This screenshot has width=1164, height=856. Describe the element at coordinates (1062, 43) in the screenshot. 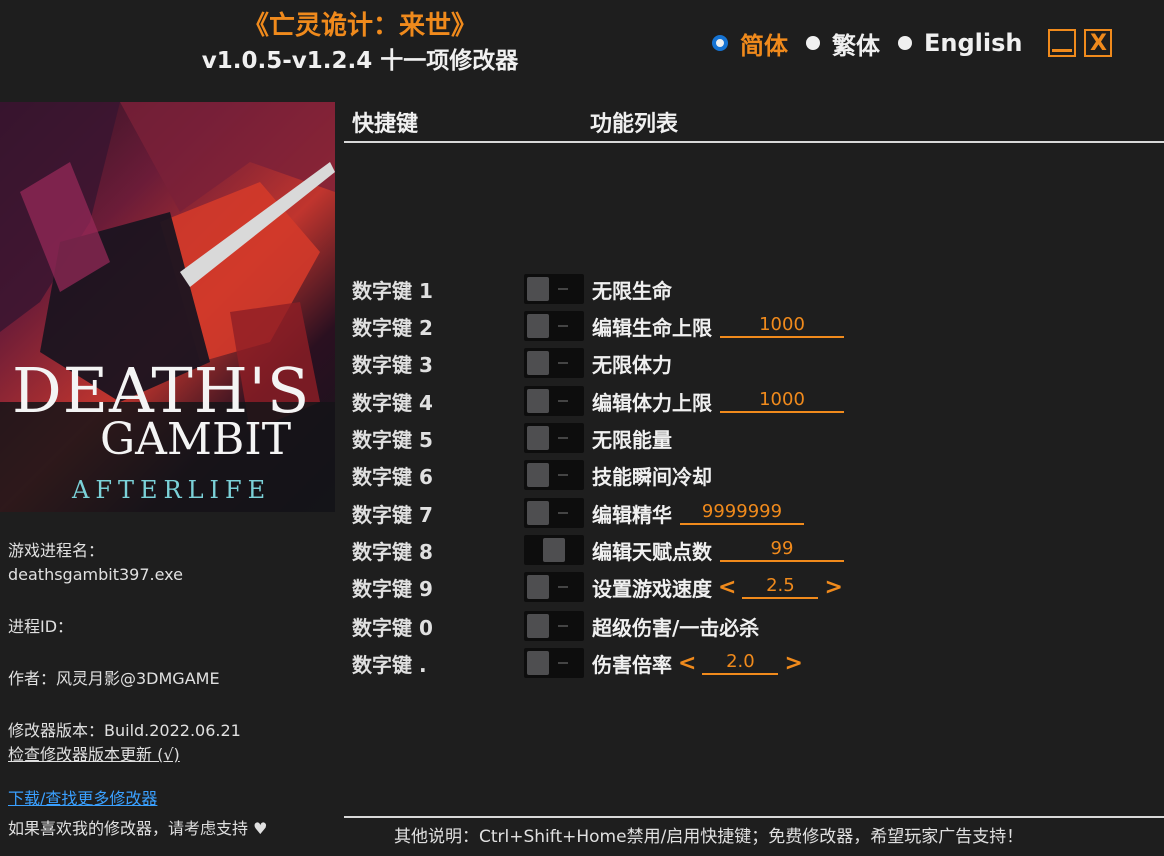

I see `minimize-button` at that location.